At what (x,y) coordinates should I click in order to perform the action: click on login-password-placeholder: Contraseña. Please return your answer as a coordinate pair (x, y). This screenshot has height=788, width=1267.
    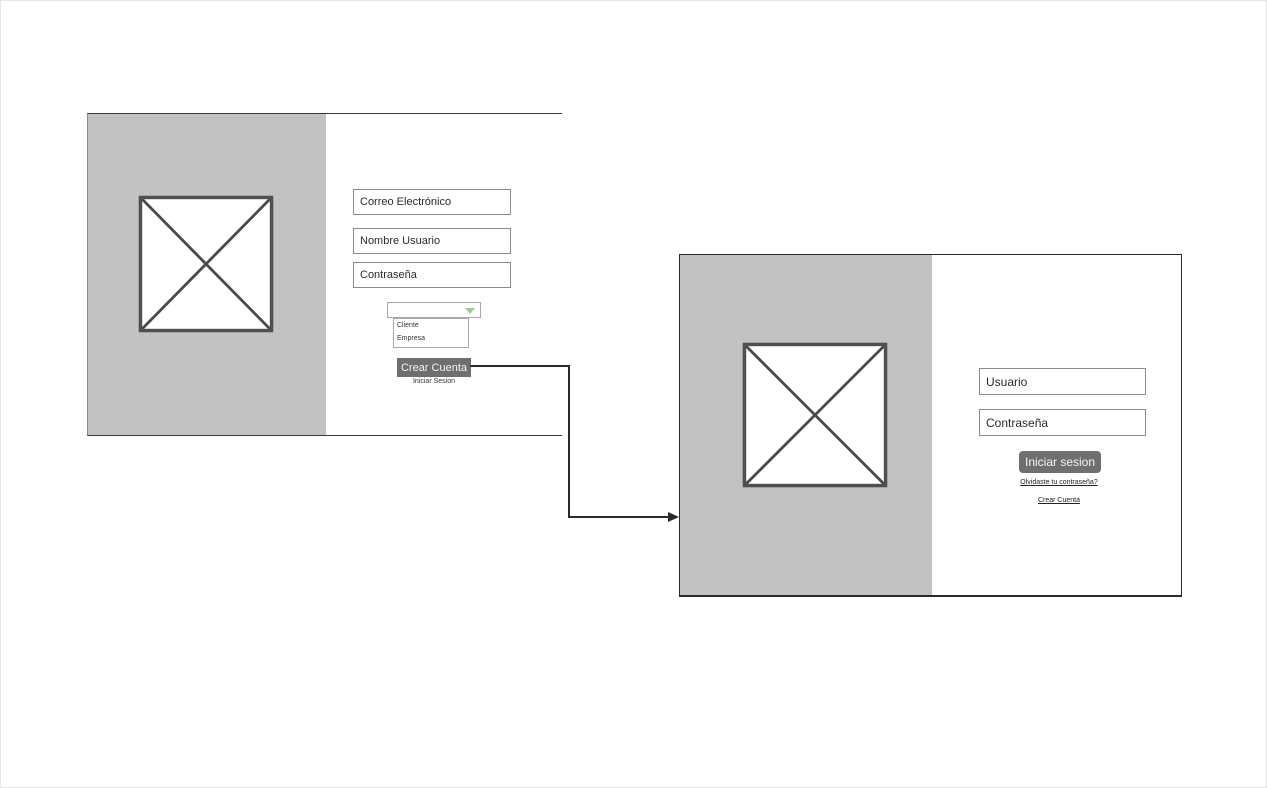
    Looking at the image, I should click on (1017, 422).